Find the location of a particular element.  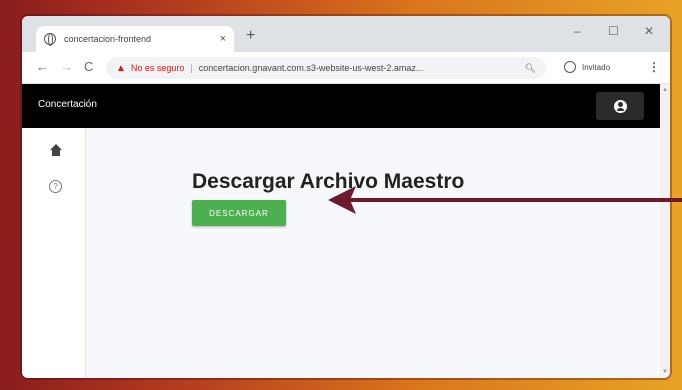

browser-tab: concertacion-frontend × is located at coordinates (135, 39).